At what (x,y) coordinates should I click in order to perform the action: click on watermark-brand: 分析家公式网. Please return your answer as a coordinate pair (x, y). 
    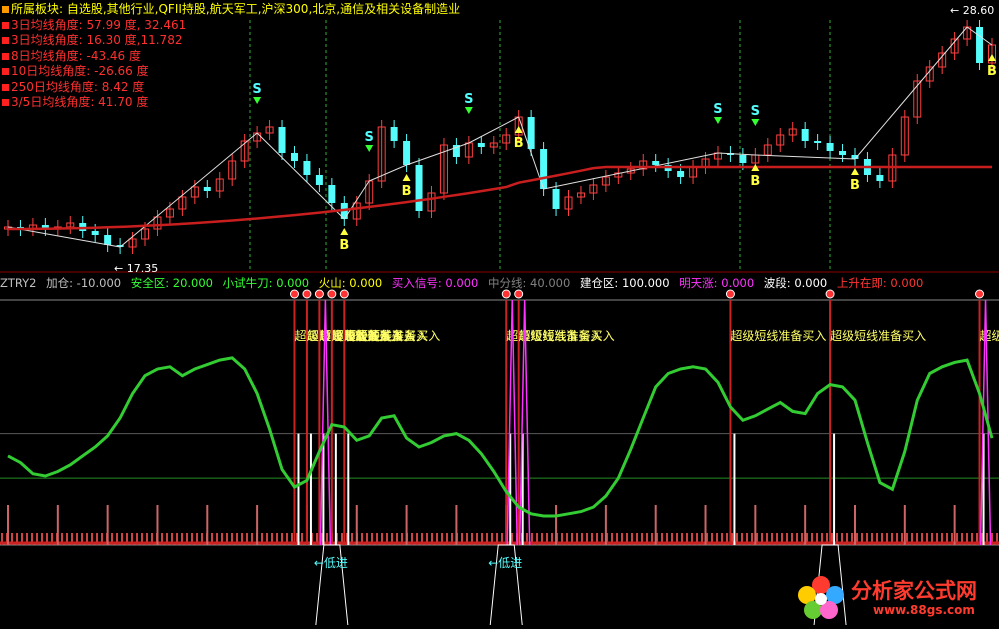
    Looking at the image, I should click on (914, 591).